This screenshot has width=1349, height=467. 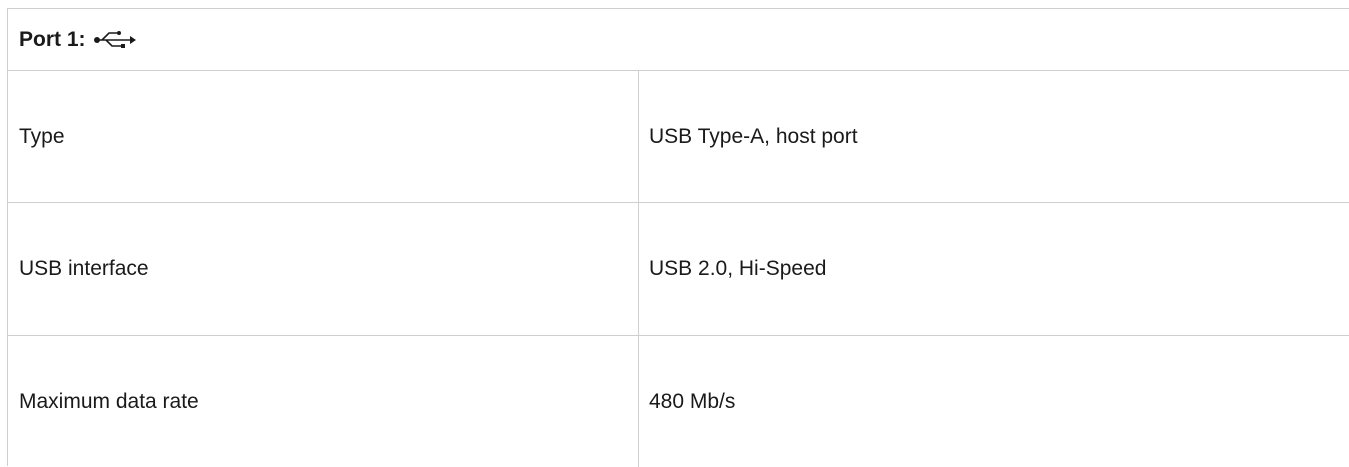 I want to click on usb-icon, so click(x=116, y=40).